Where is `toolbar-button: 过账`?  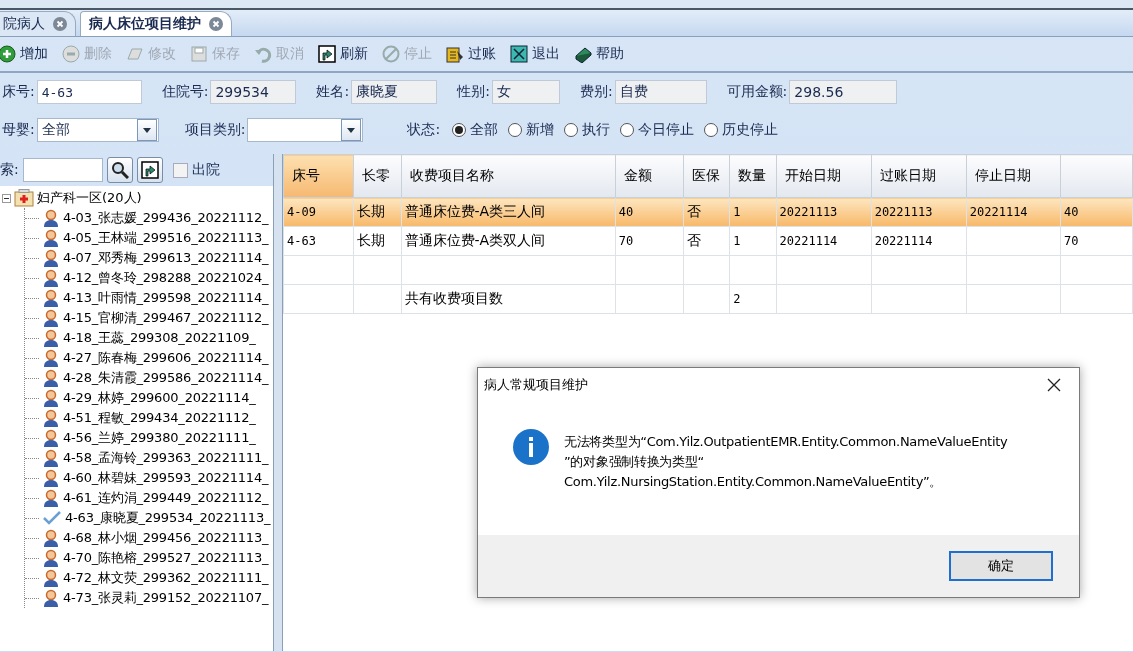
toolbar-button: 过账 is located at coordinates (471, 54).